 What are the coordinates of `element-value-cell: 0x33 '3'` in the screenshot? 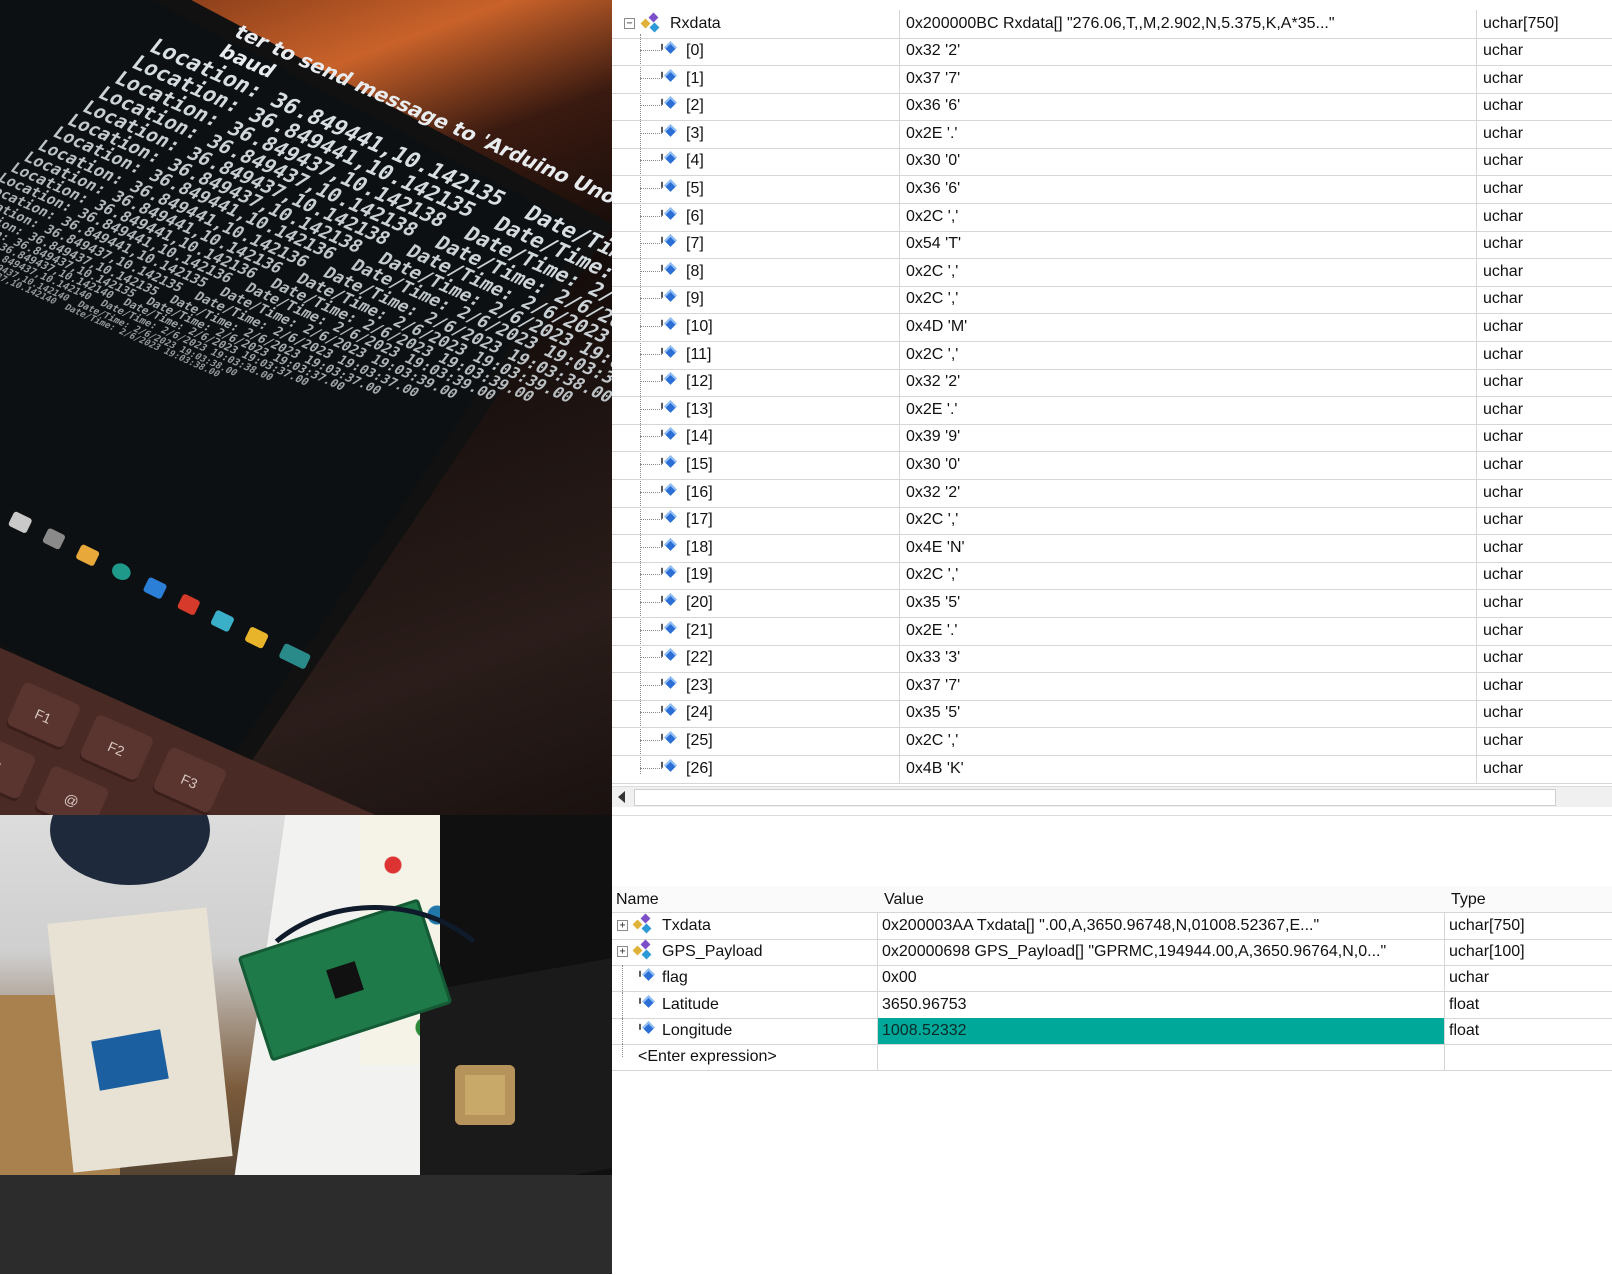 It's located at (1188, 658).